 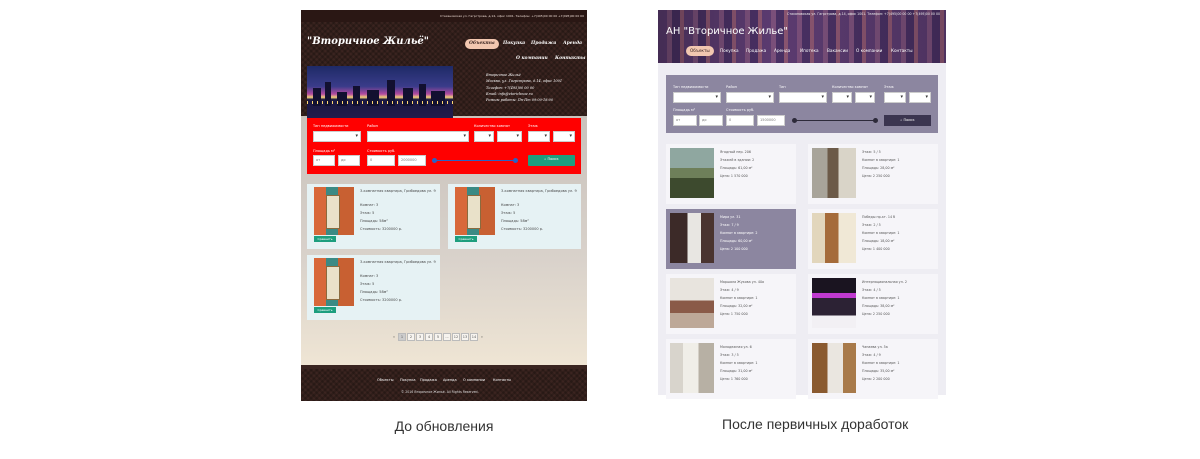 What do you see at coordinates (736, 347) in the screenshot?
I see `listing-title: Молодежная ул. 6` at bounding box center [736, 347].